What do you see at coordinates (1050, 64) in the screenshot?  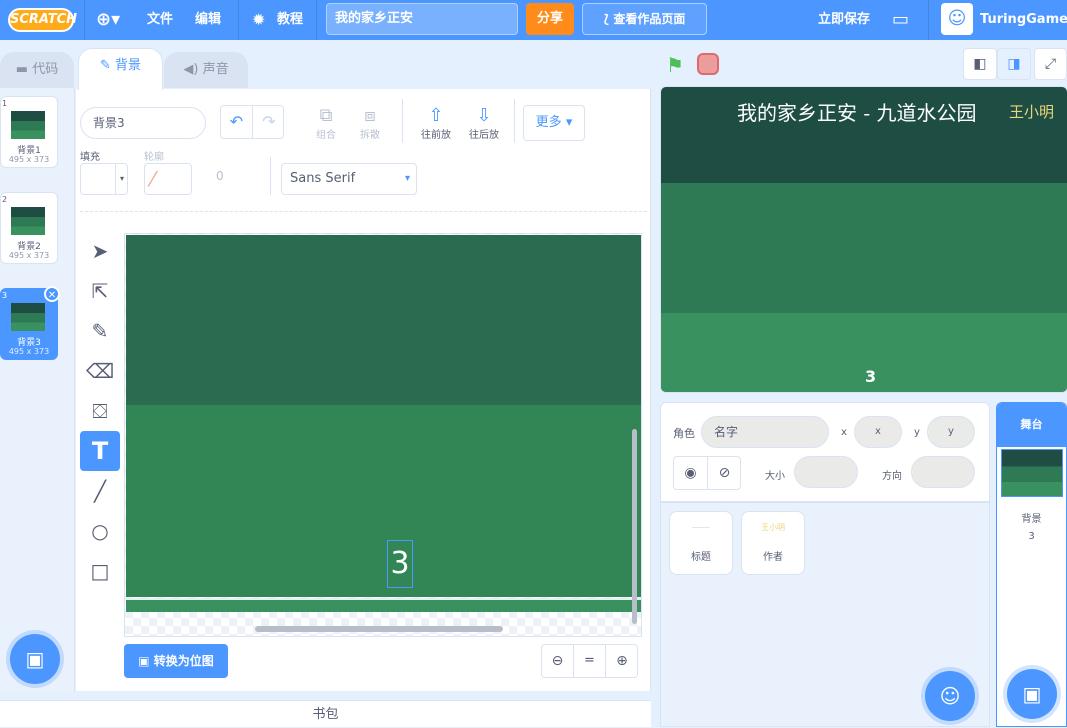 I see `fullscreen-icon: ⤢` at bounding box center [1050, 64].